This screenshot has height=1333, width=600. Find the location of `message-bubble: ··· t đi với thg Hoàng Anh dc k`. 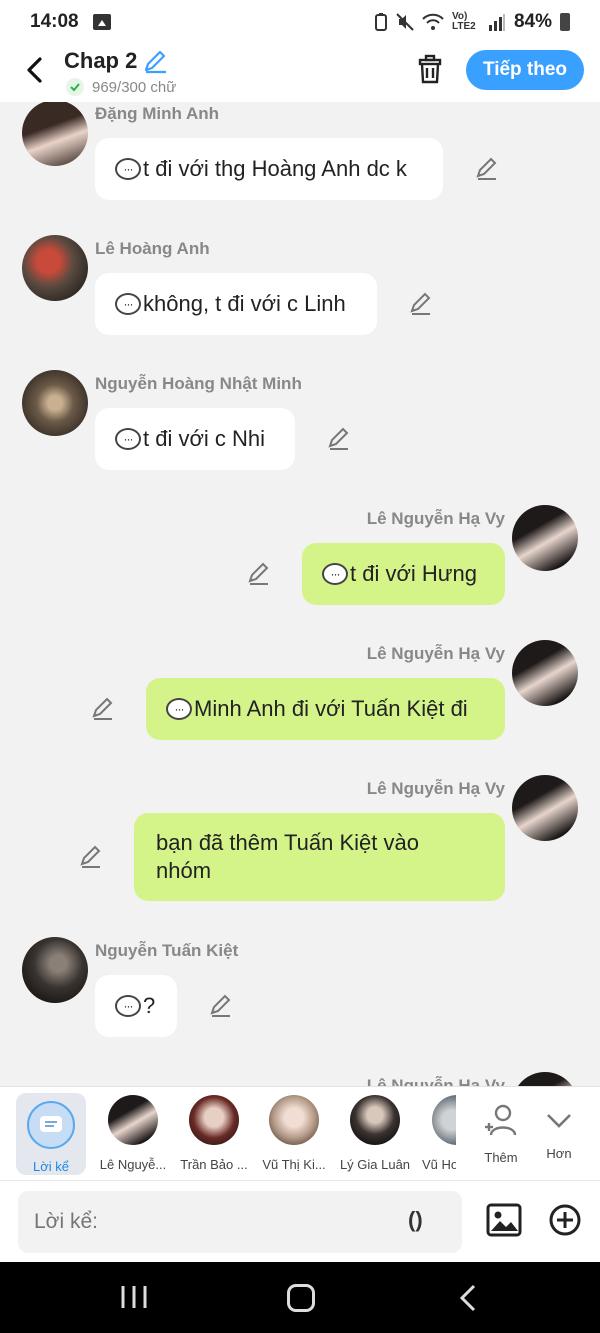

message-bubble: ··· t đi với thg Hoàng Anh dc k is located at coordinates (269, 169).